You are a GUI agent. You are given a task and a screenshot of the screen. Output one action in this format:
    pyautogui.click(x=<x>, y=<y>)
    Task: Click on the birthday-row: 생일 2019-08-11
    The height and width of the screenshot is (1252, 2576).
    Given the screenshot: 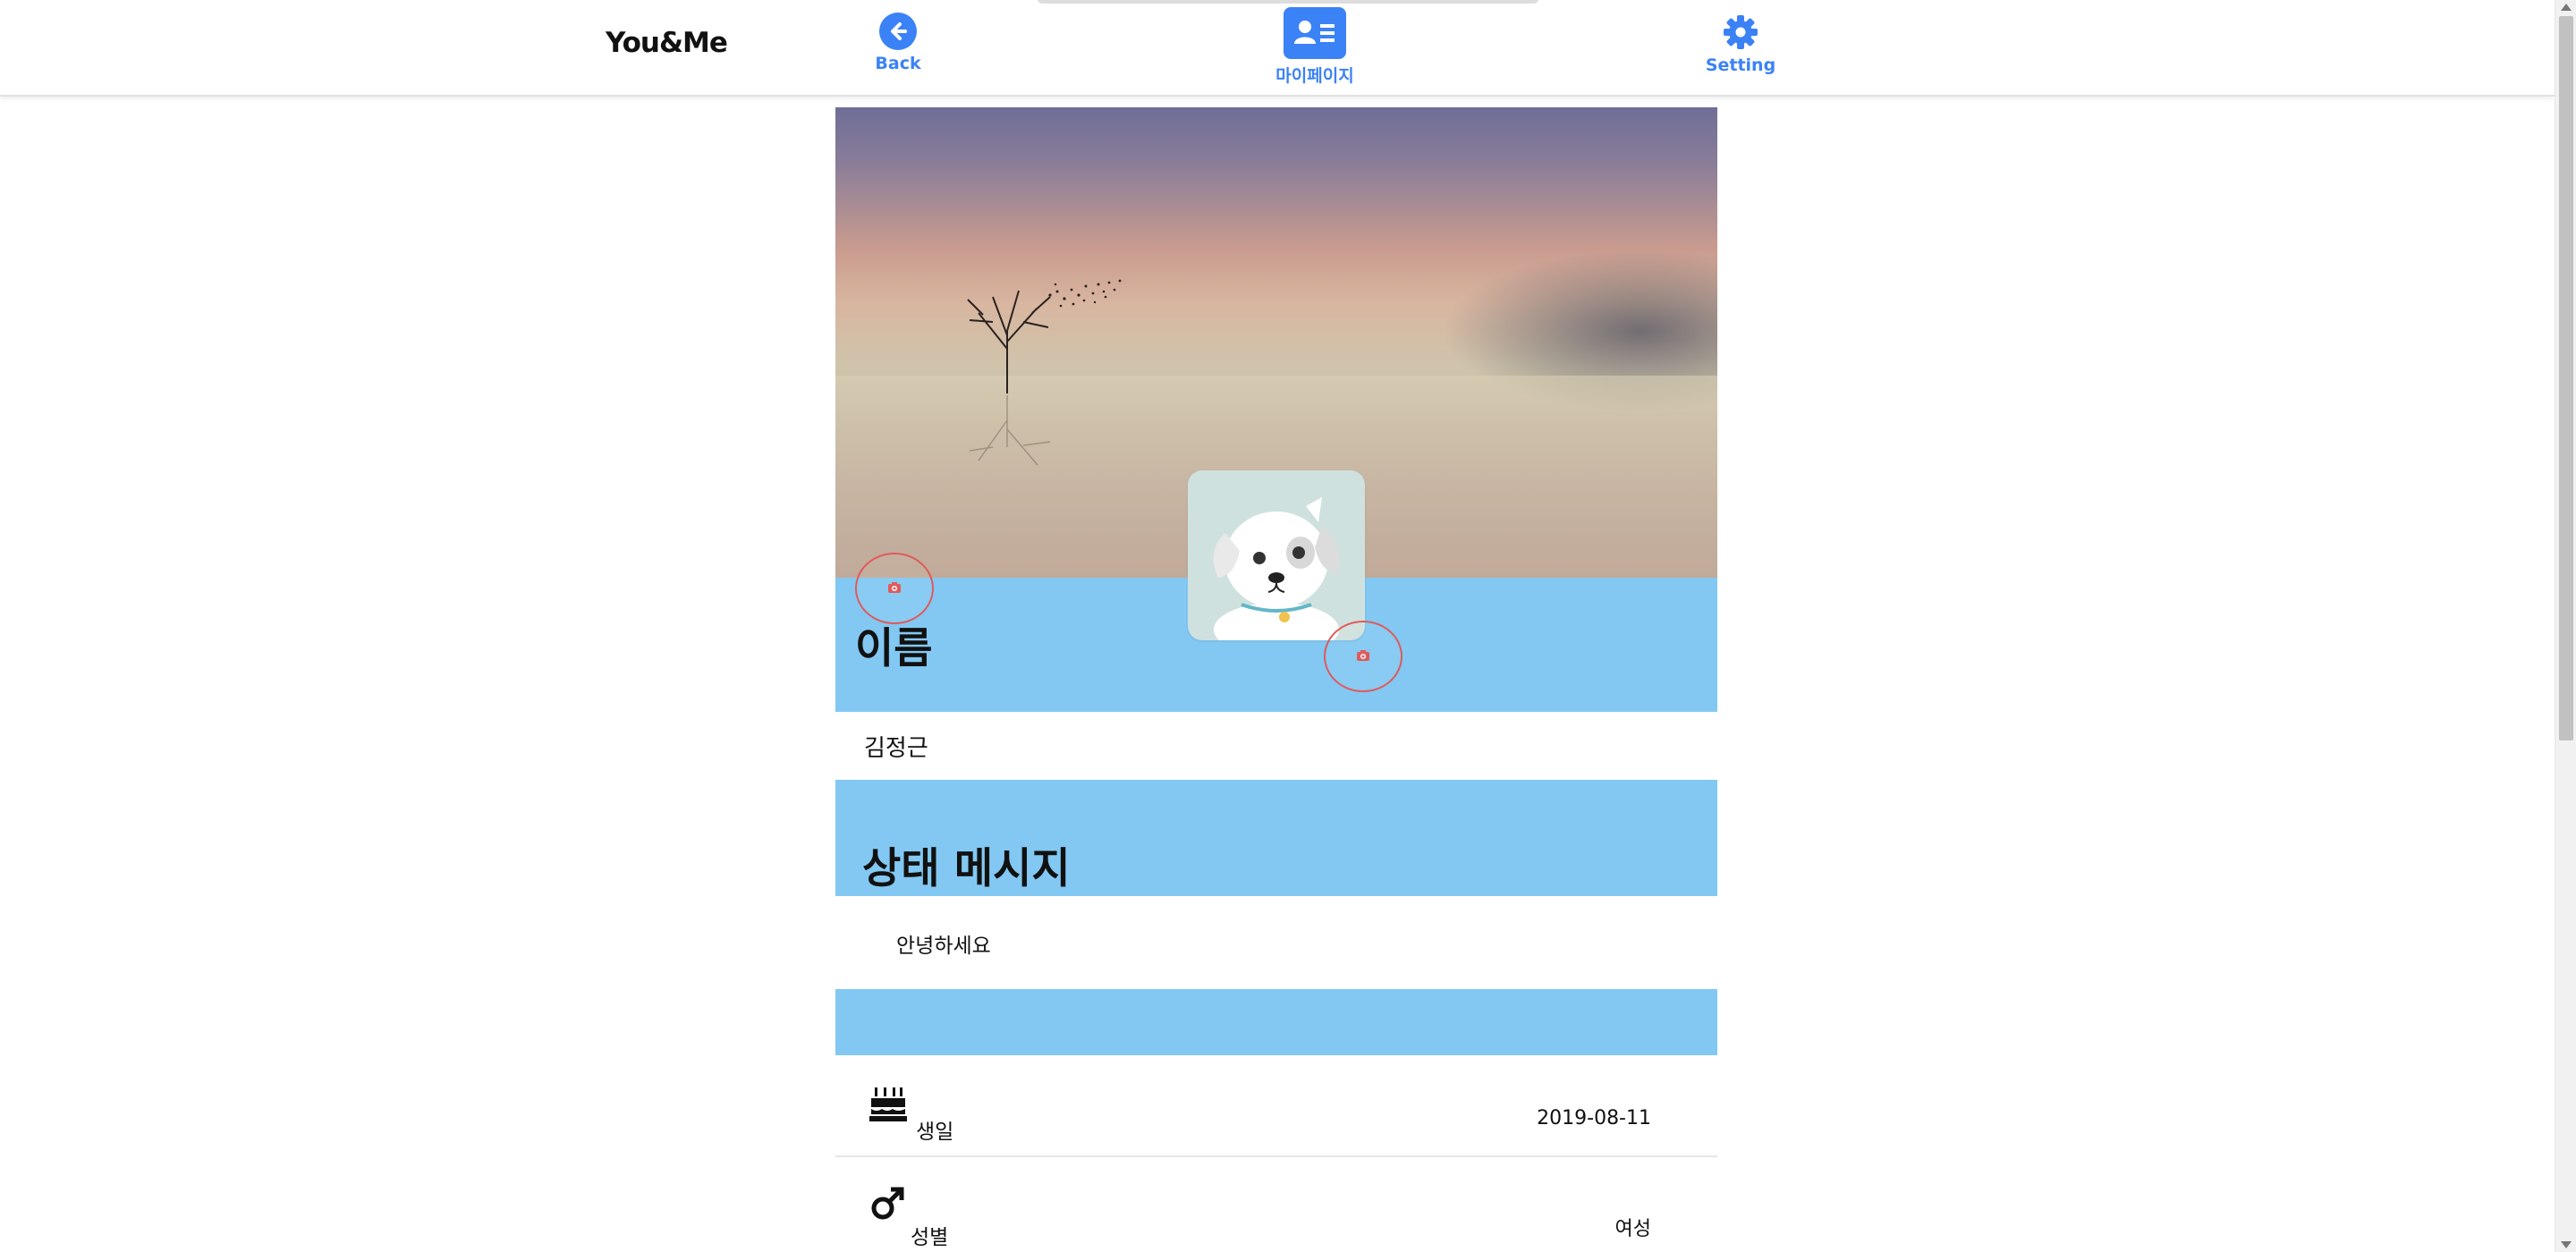 What is the action you would take?
    pyautogui.click(x=1276, y=1106)
    